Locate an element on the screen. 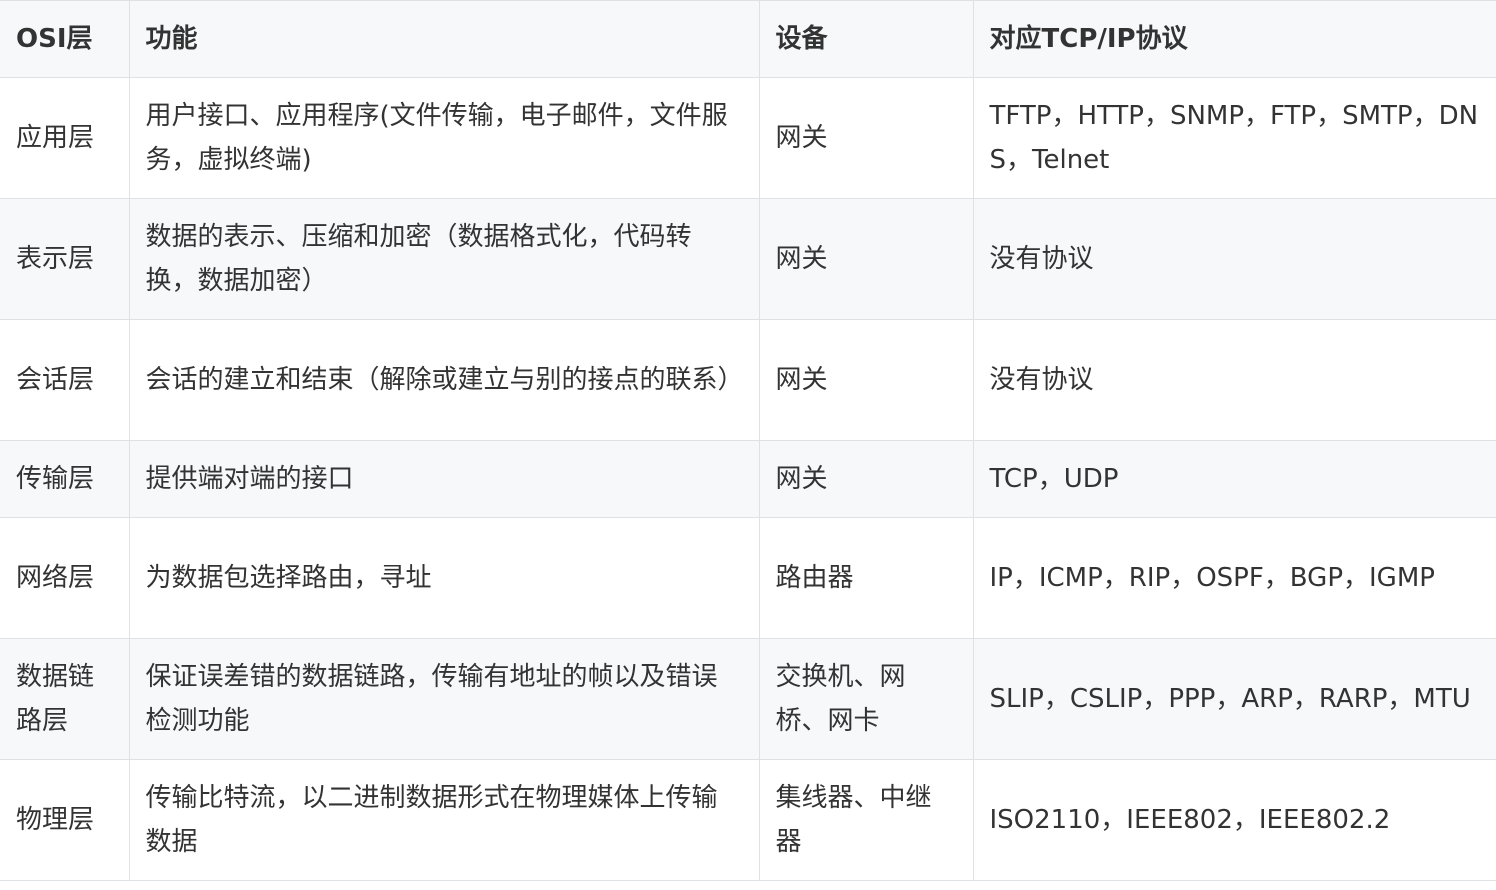 The width and height of the screenshot is (1496, 890). cell-layer: 网络层 is located at coordinates (65, 578).